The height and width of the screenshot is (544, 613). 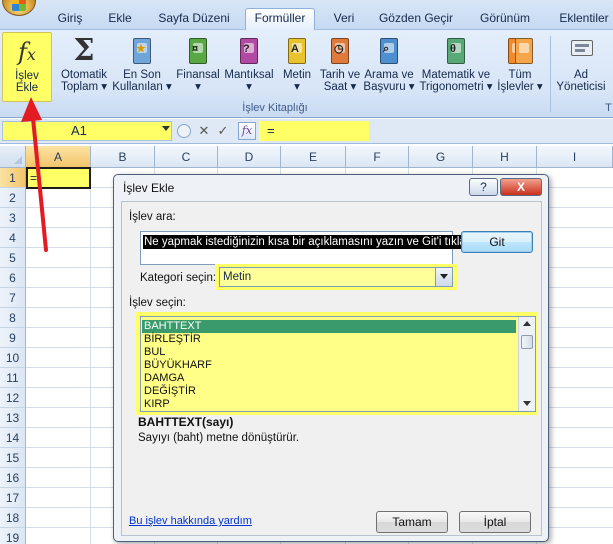 I want to click on row-header-7: 7, so click(x=13, y=298).